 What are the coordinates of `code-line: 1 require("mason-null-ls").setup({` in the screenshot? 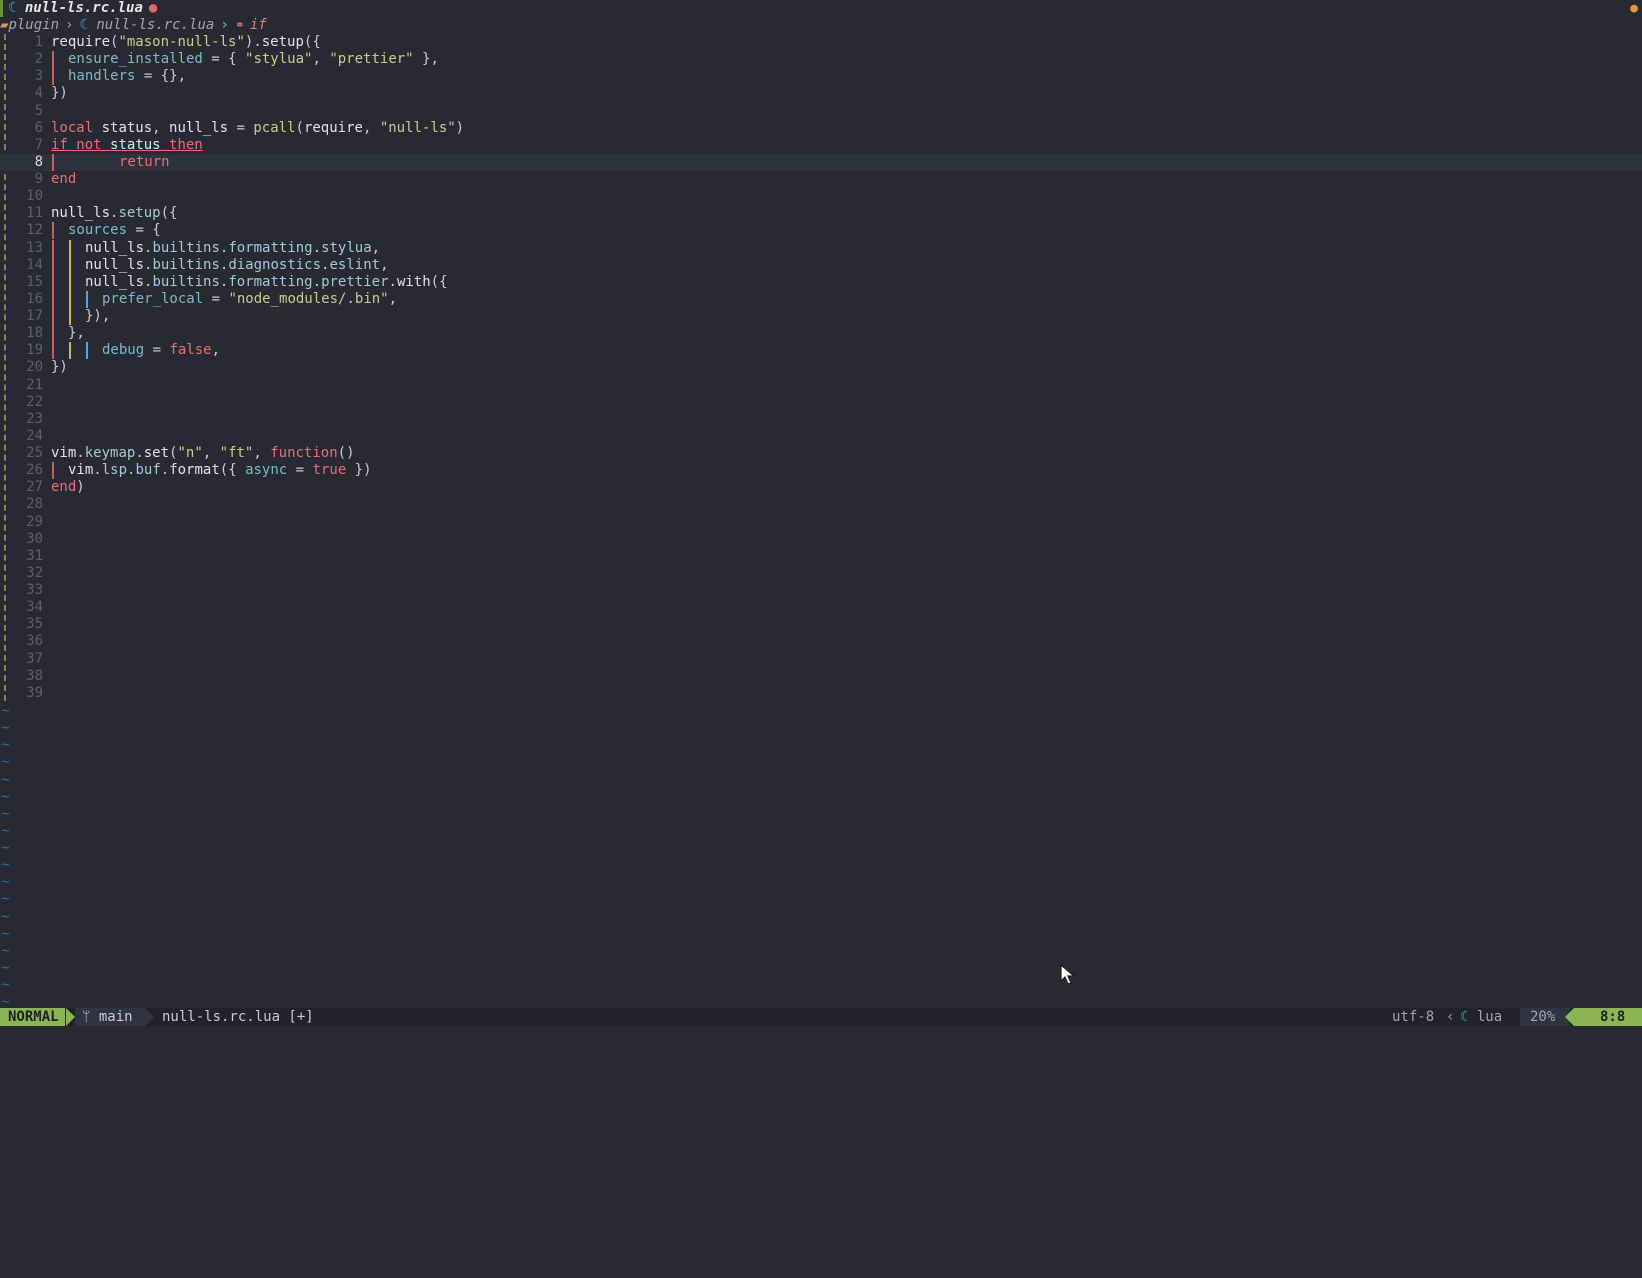 It's located at (821, 42).